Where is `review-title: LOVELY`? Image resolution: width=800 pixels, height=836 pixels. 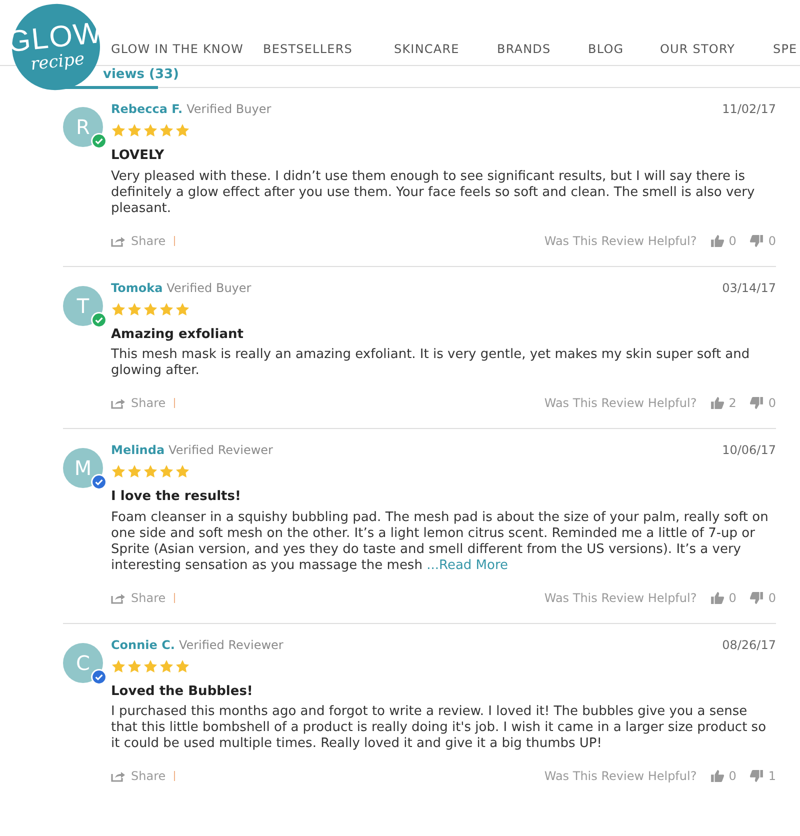 review-title: LOVELY is located at coordinates (138, 156).